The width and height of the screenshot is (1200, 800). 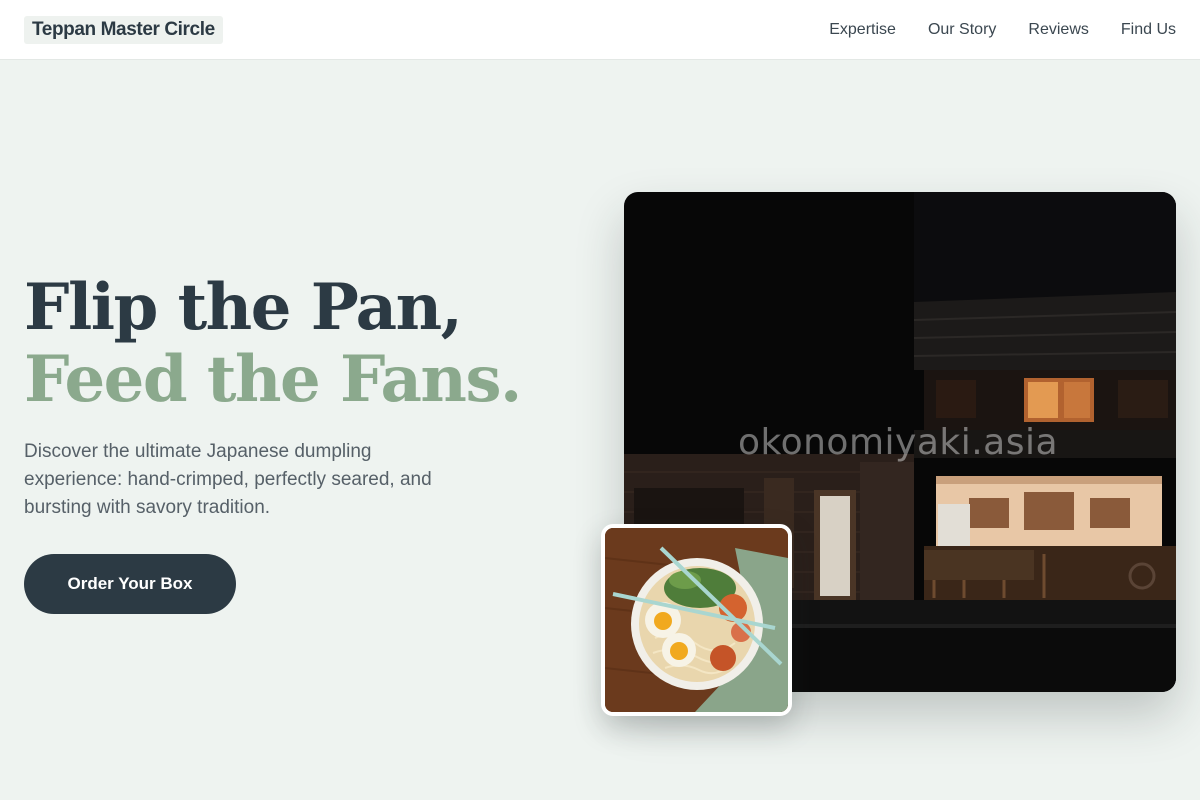 What do you see at coordinates (273, 379) in the screenshot?
I see `hero-title-line-2: Feed the Fans.` at bounding box center [273, 379].